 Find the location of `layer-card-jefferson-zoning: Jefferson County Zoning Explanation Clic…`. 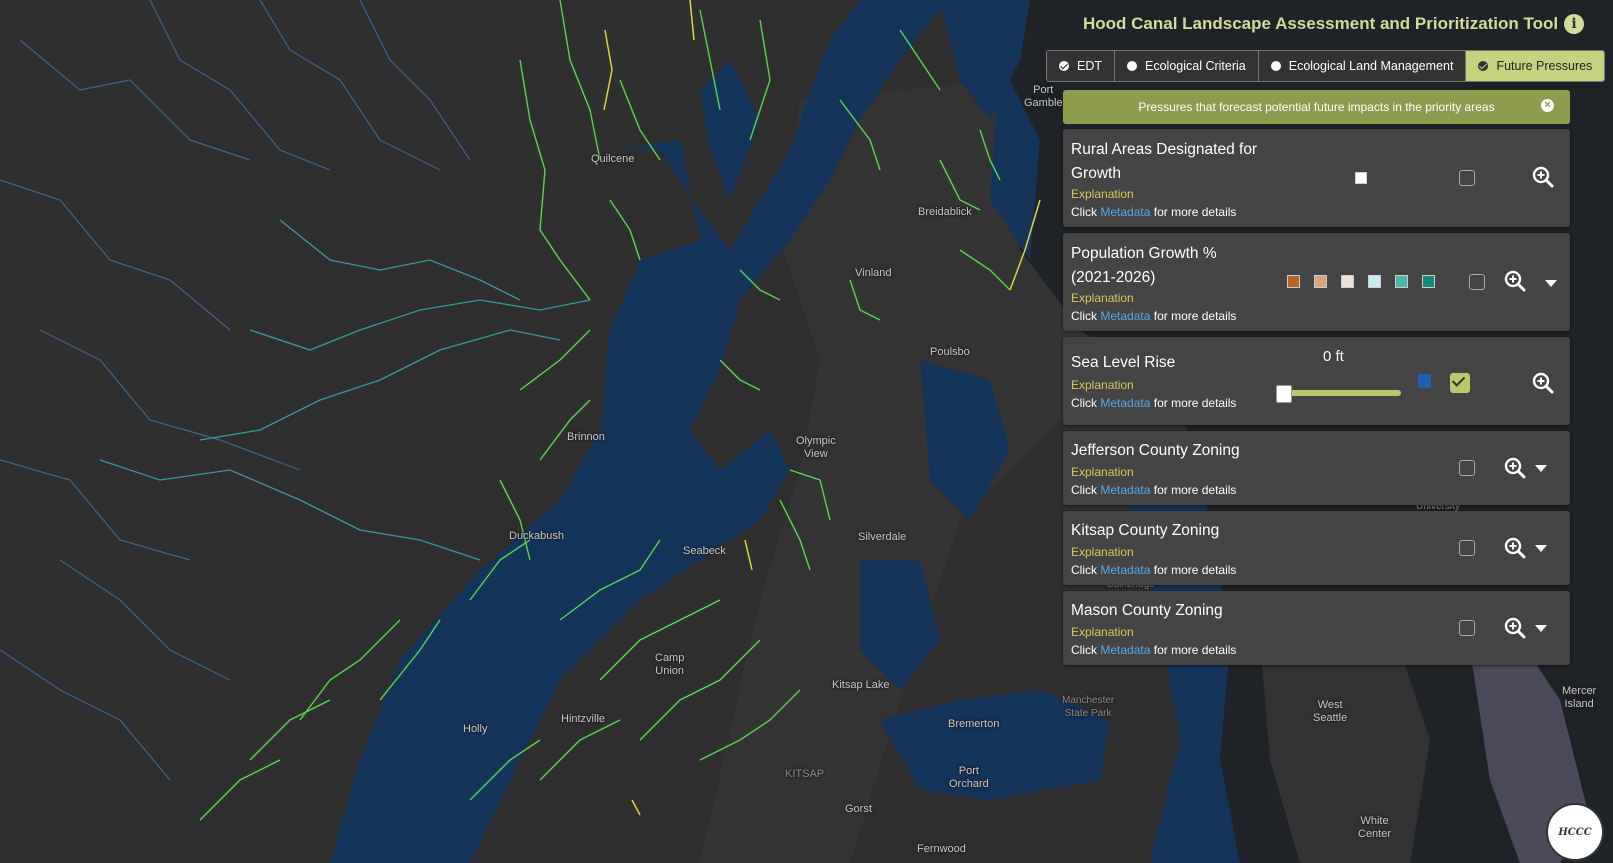

layer-card-jefferson-zoning: Jefferson County Zoning Explanation Clic… is located at coordinates (1316, 468).